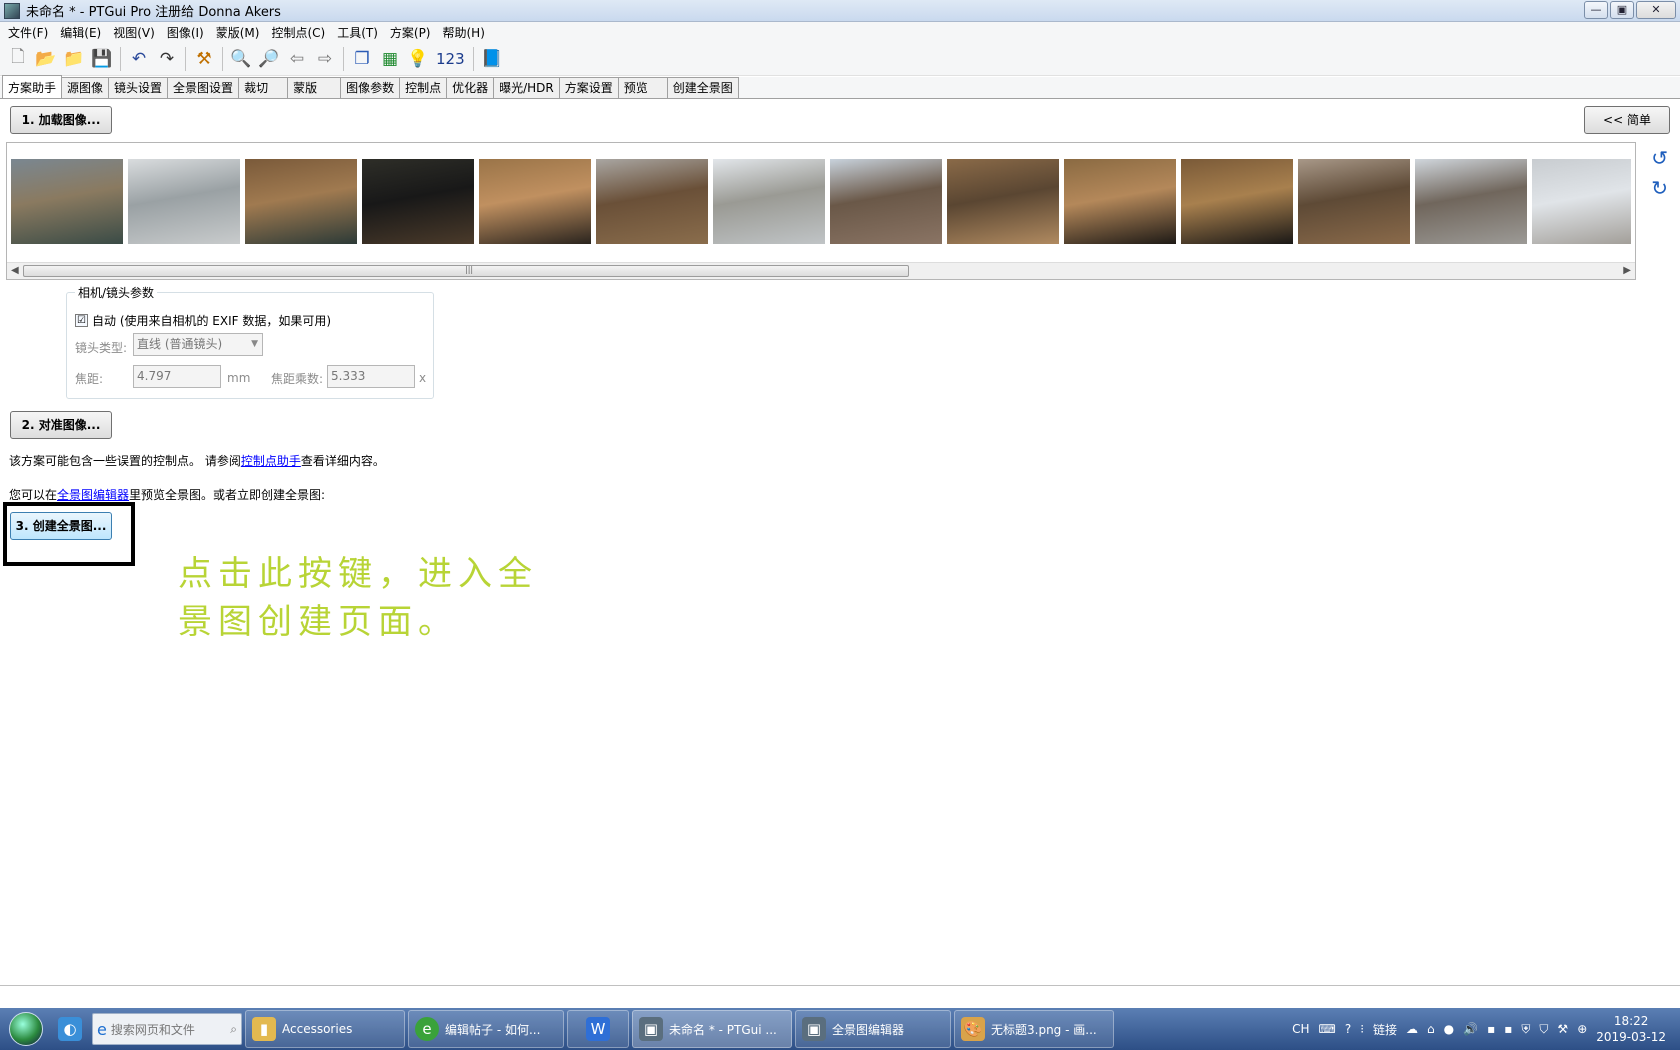  What do you see at coordinates (15, 270) in the screenshot?
I see `scroll-left-icon: ◀` at bounding box center [15, 270].